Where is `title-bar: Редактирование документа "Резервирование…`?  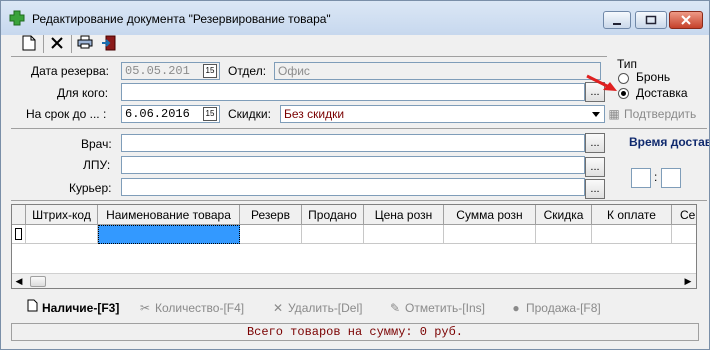
title-bar: Редактирование документа "Резервирование… is located at coordinates (355, 18).